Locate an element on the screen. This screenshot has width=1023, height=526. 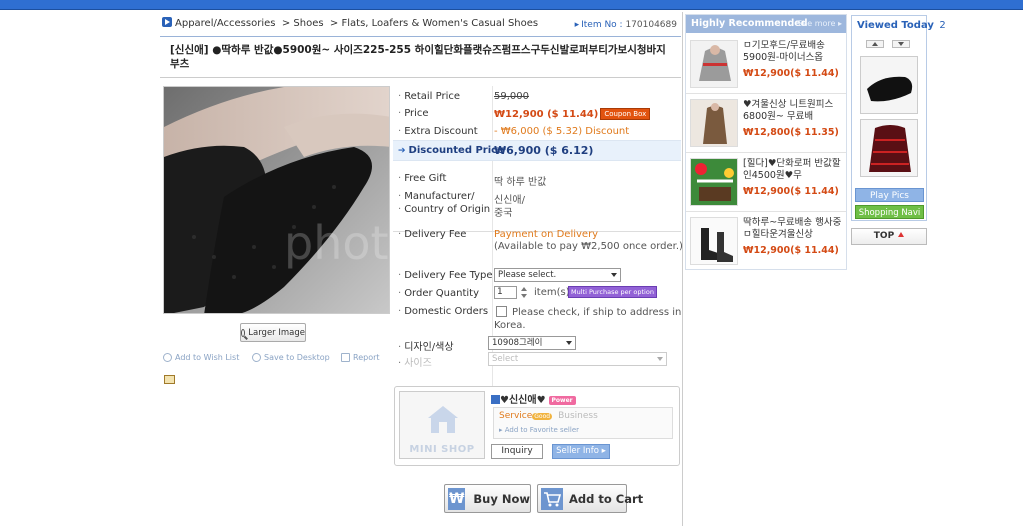
option-size-row: 사이즈 Select is located at coordinates (537, 360).